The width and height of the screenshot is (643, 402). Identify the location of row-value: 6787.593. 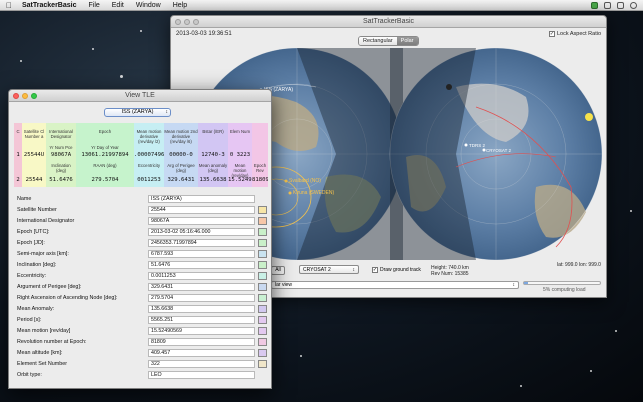
(201, 254).